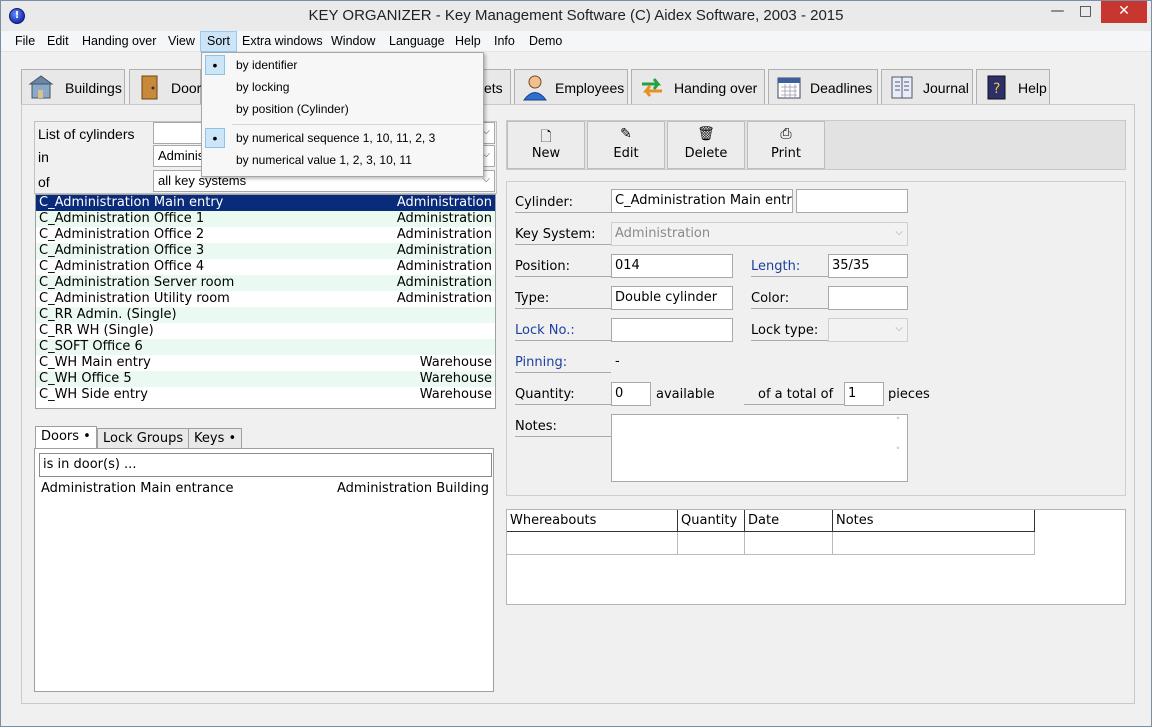  I want to click on calendar-icon, so click(789, 88).